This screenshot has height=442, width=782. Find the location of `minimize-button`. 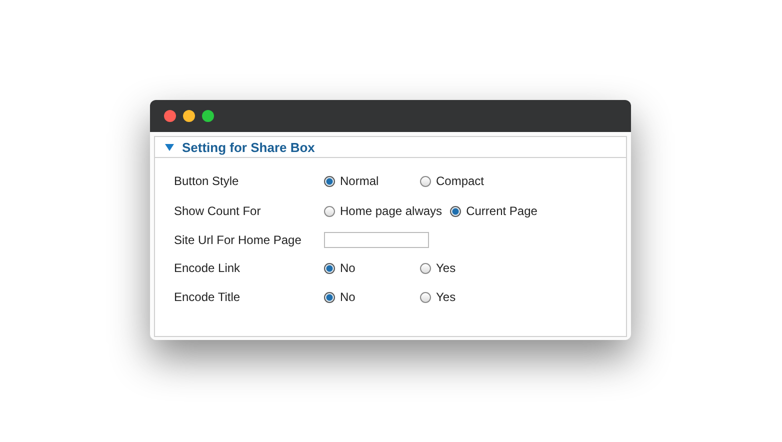

minimize-button is located at coordinates (189, 116).